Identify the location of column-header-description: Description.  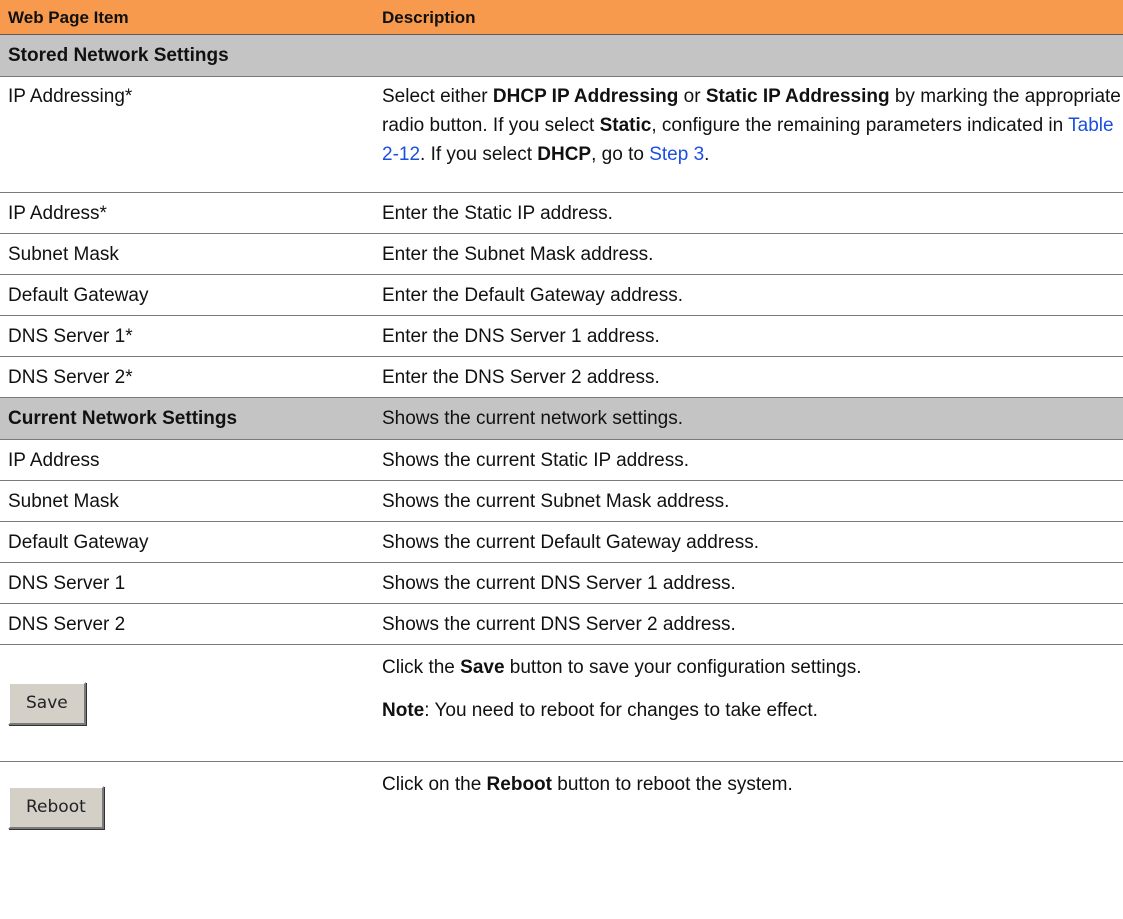
(746, 17).